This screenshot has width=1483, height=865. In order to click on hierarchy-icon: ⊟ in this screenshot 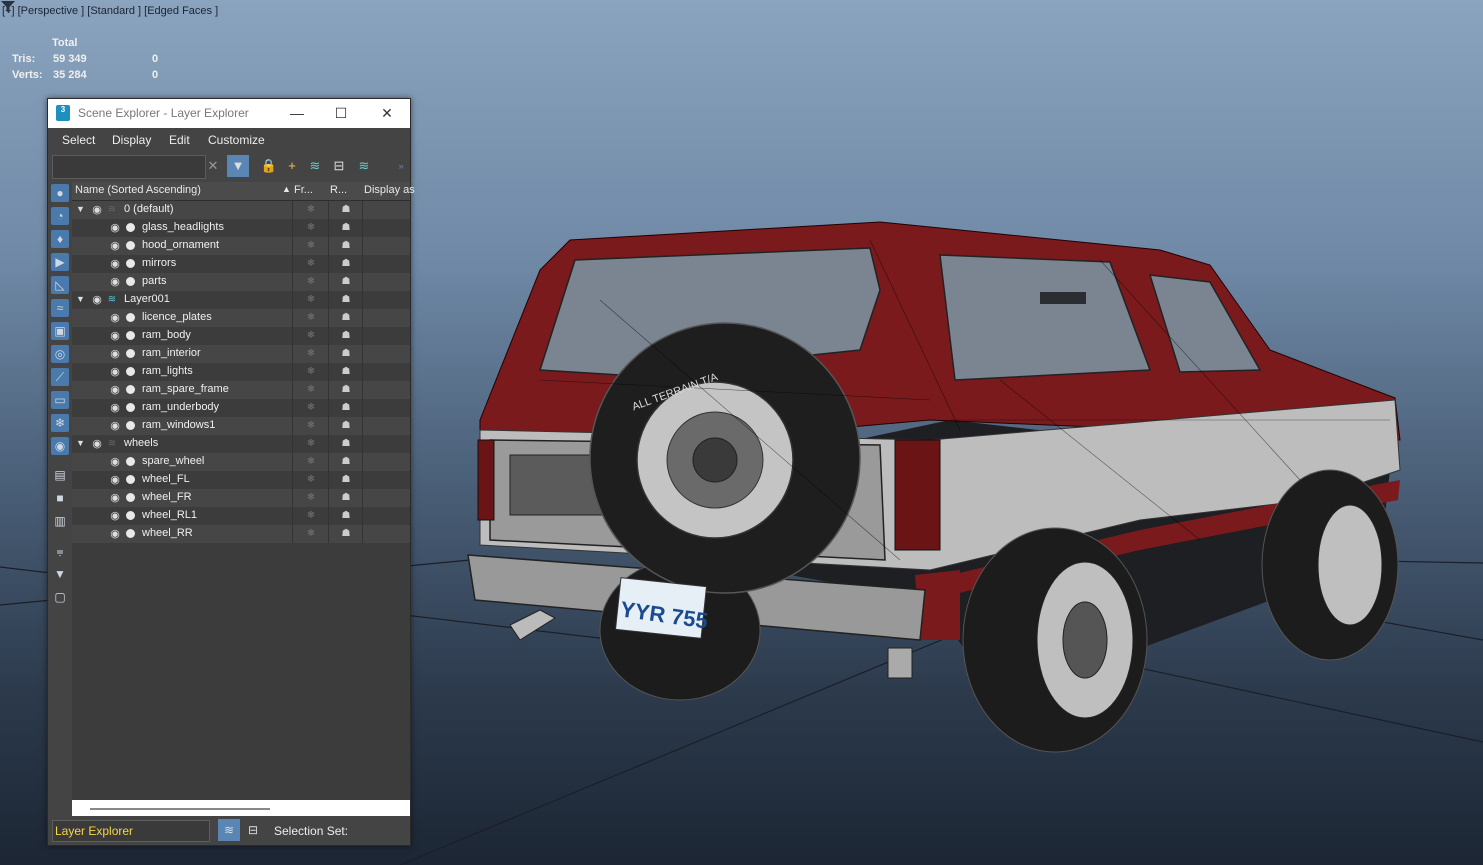, I will do `click(339, 166)`.